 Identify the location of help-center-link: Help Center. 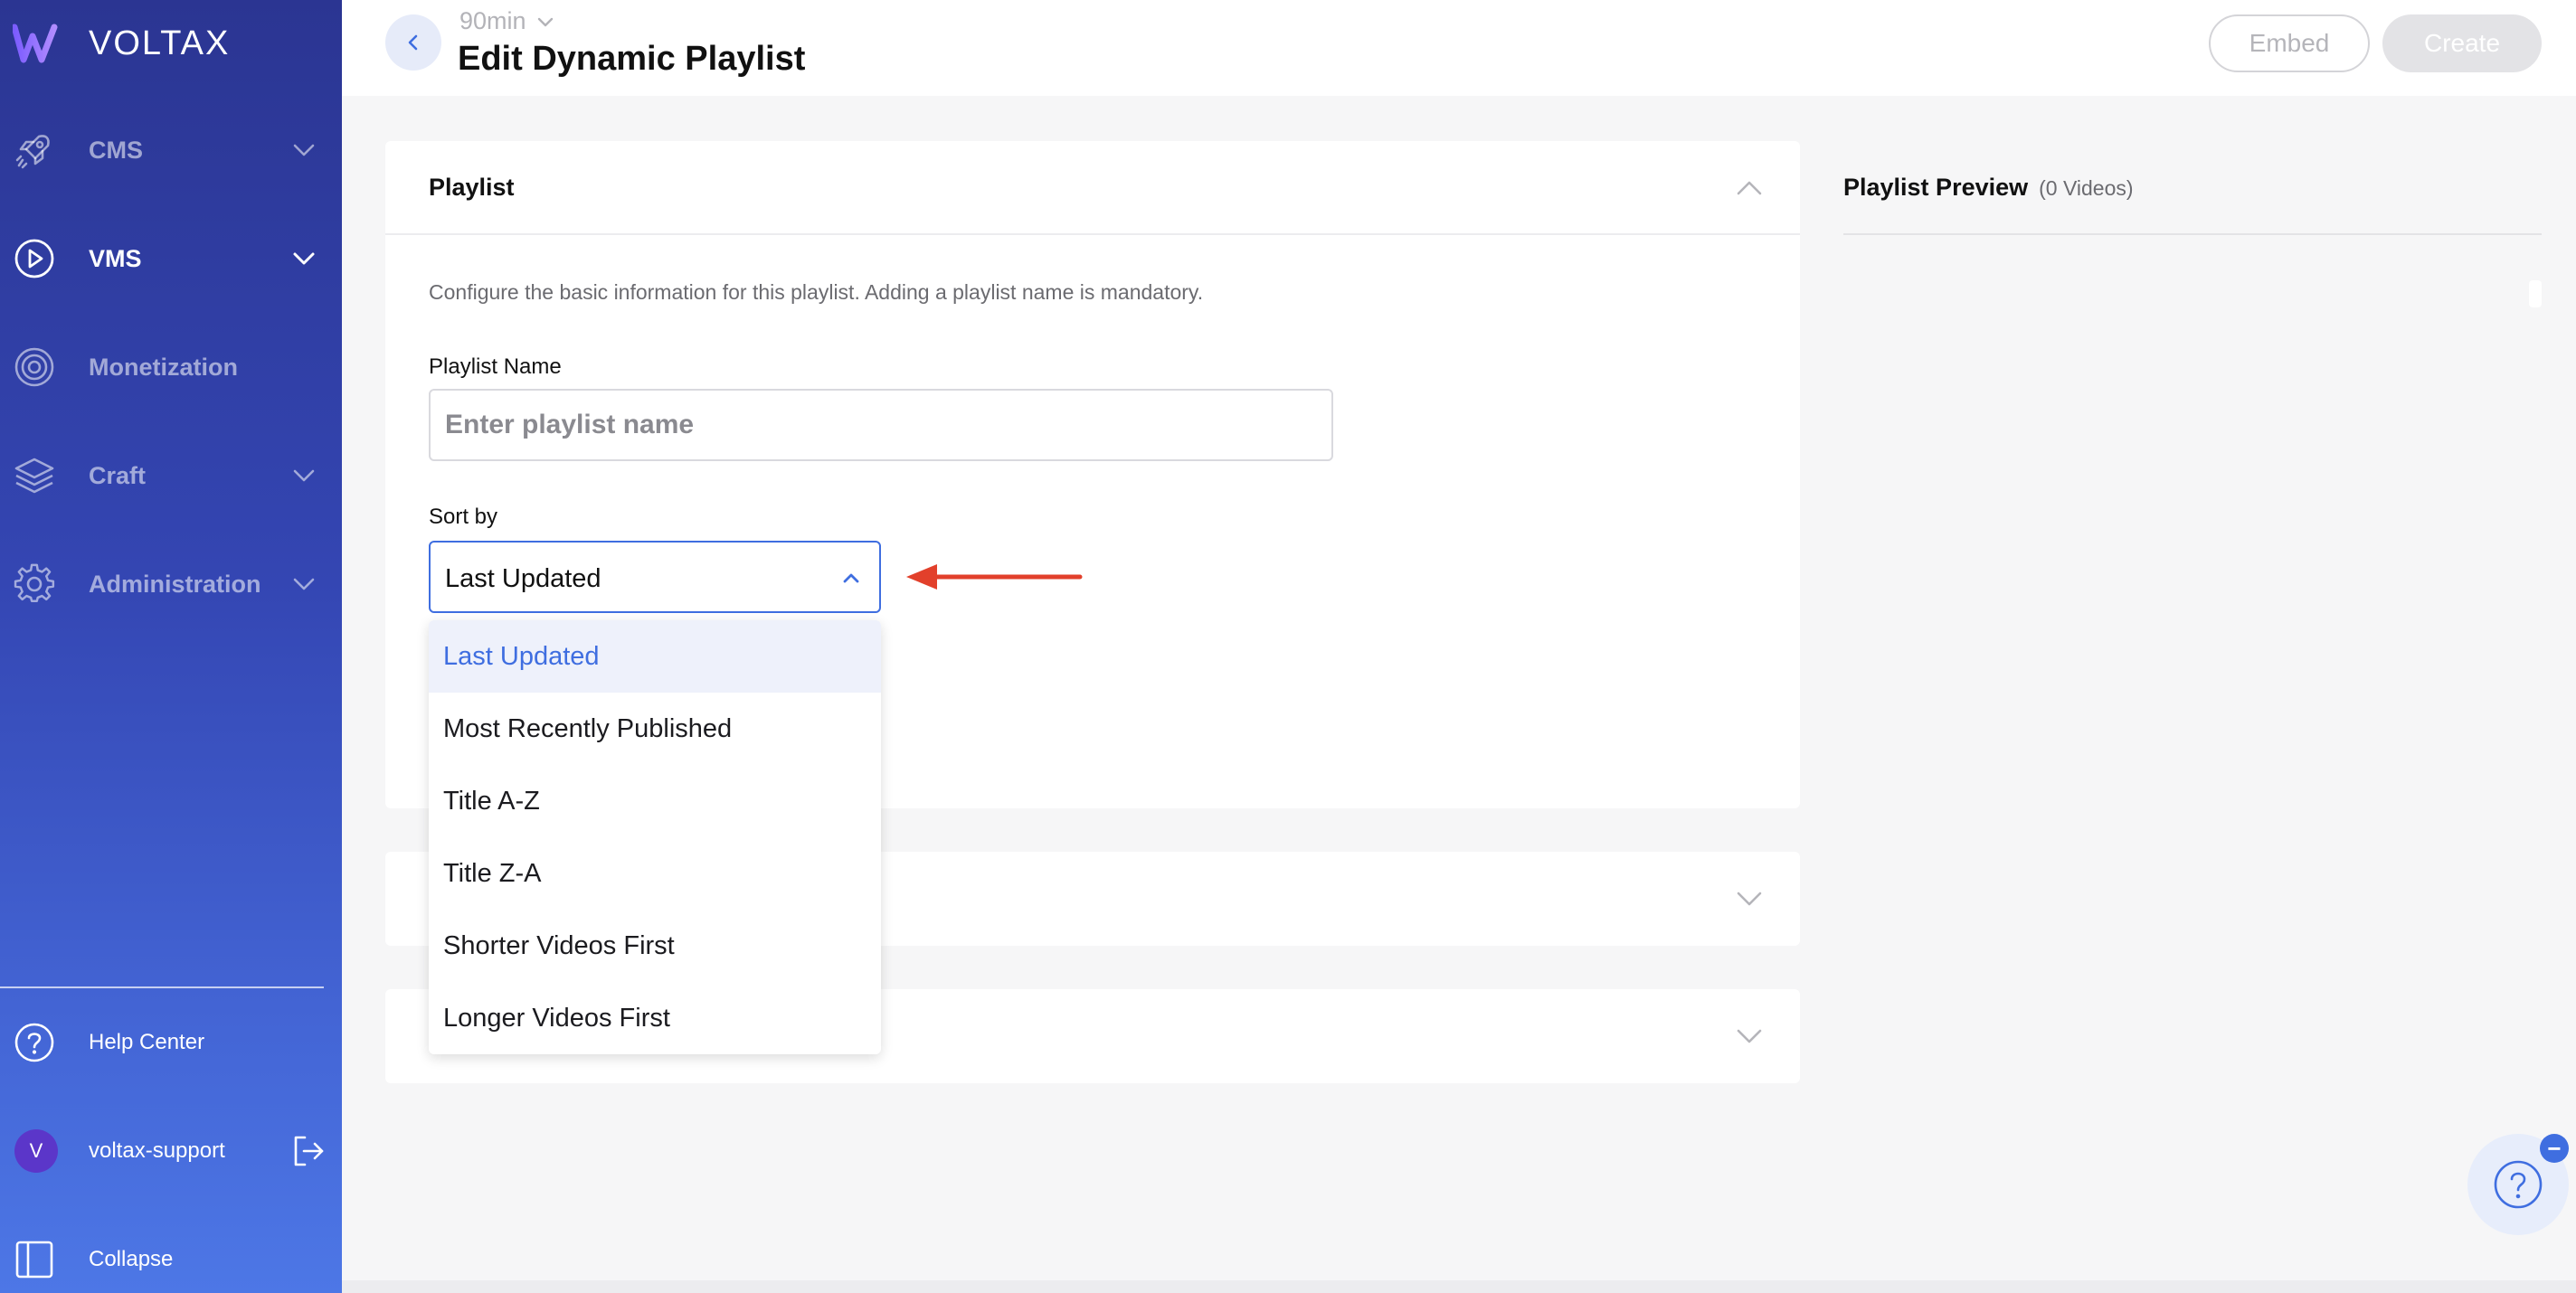
(171, 1042).